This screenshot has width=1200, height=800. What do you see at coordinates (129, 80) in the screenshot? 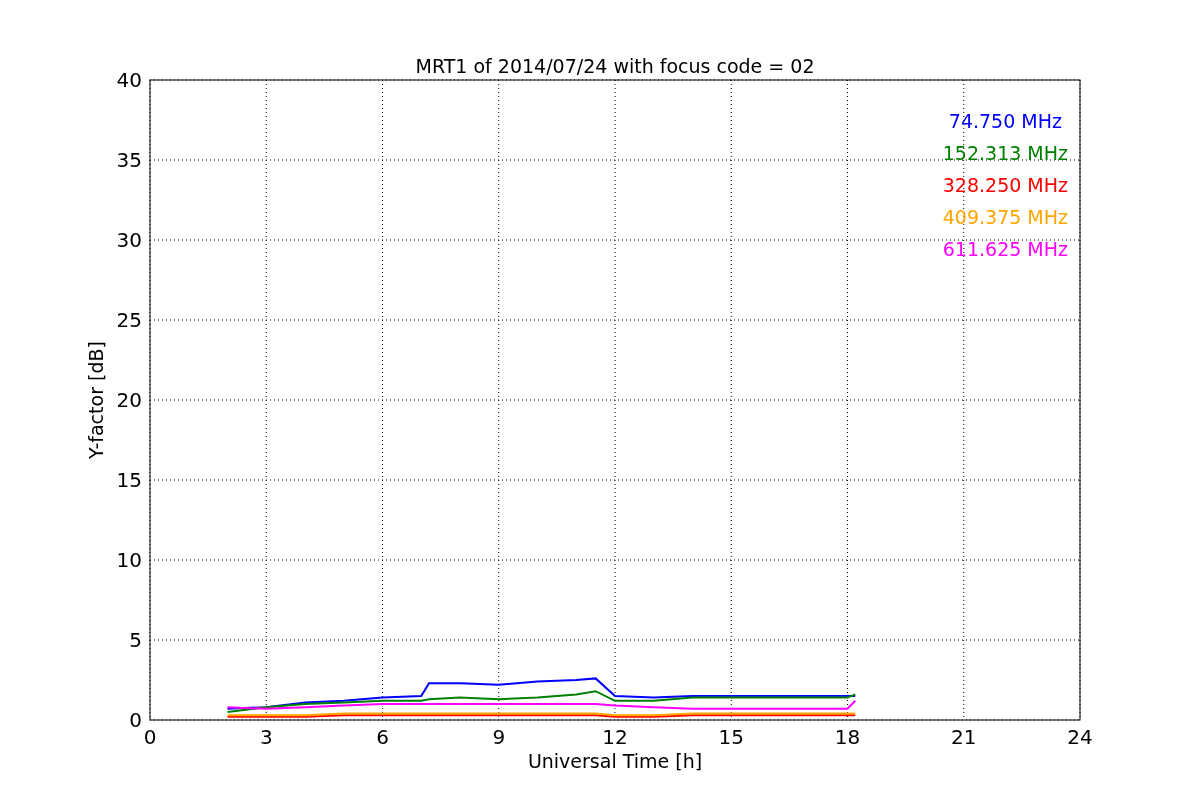
I see `y-tick-label: 40` at bounding box center [129, 80].